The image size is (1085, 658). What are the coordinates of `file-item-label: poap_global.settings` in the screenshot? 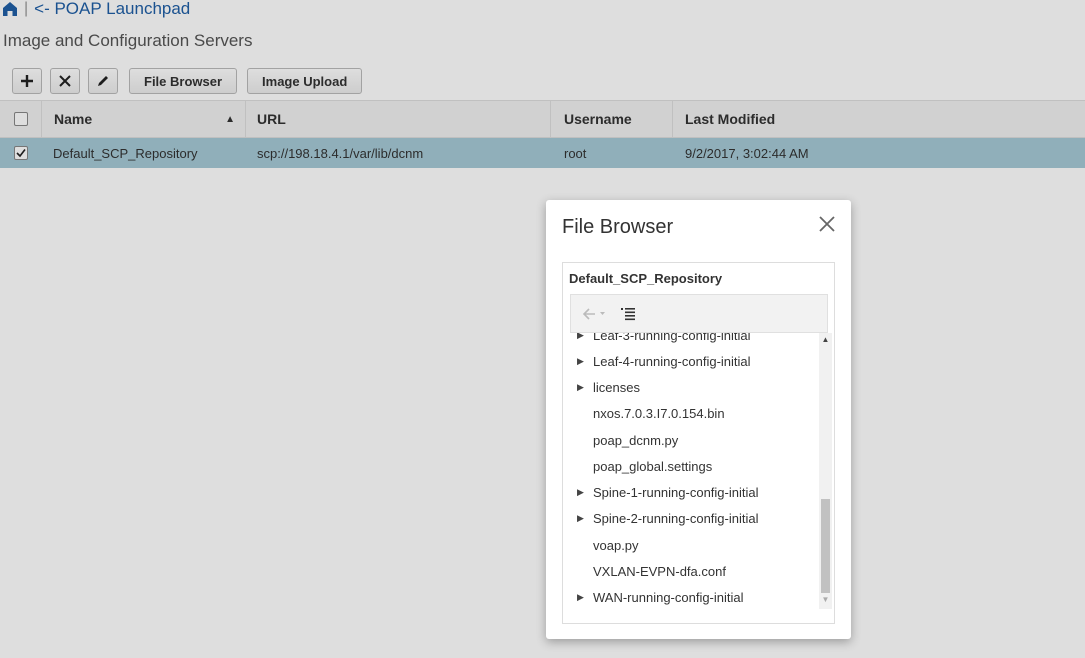 It's located at (653, 466).